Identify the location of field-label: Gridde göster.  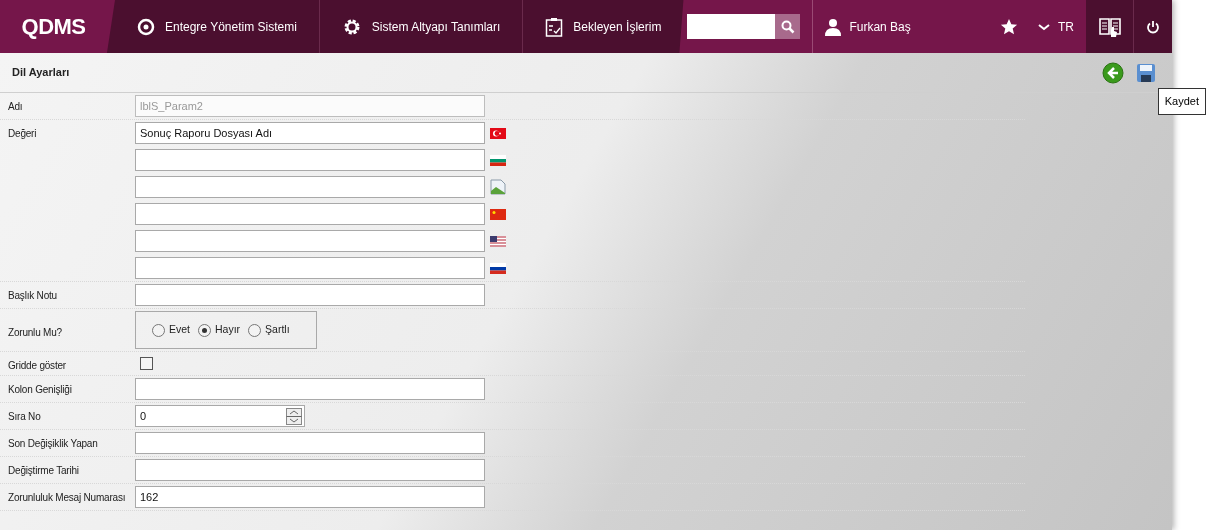
(37, 366).